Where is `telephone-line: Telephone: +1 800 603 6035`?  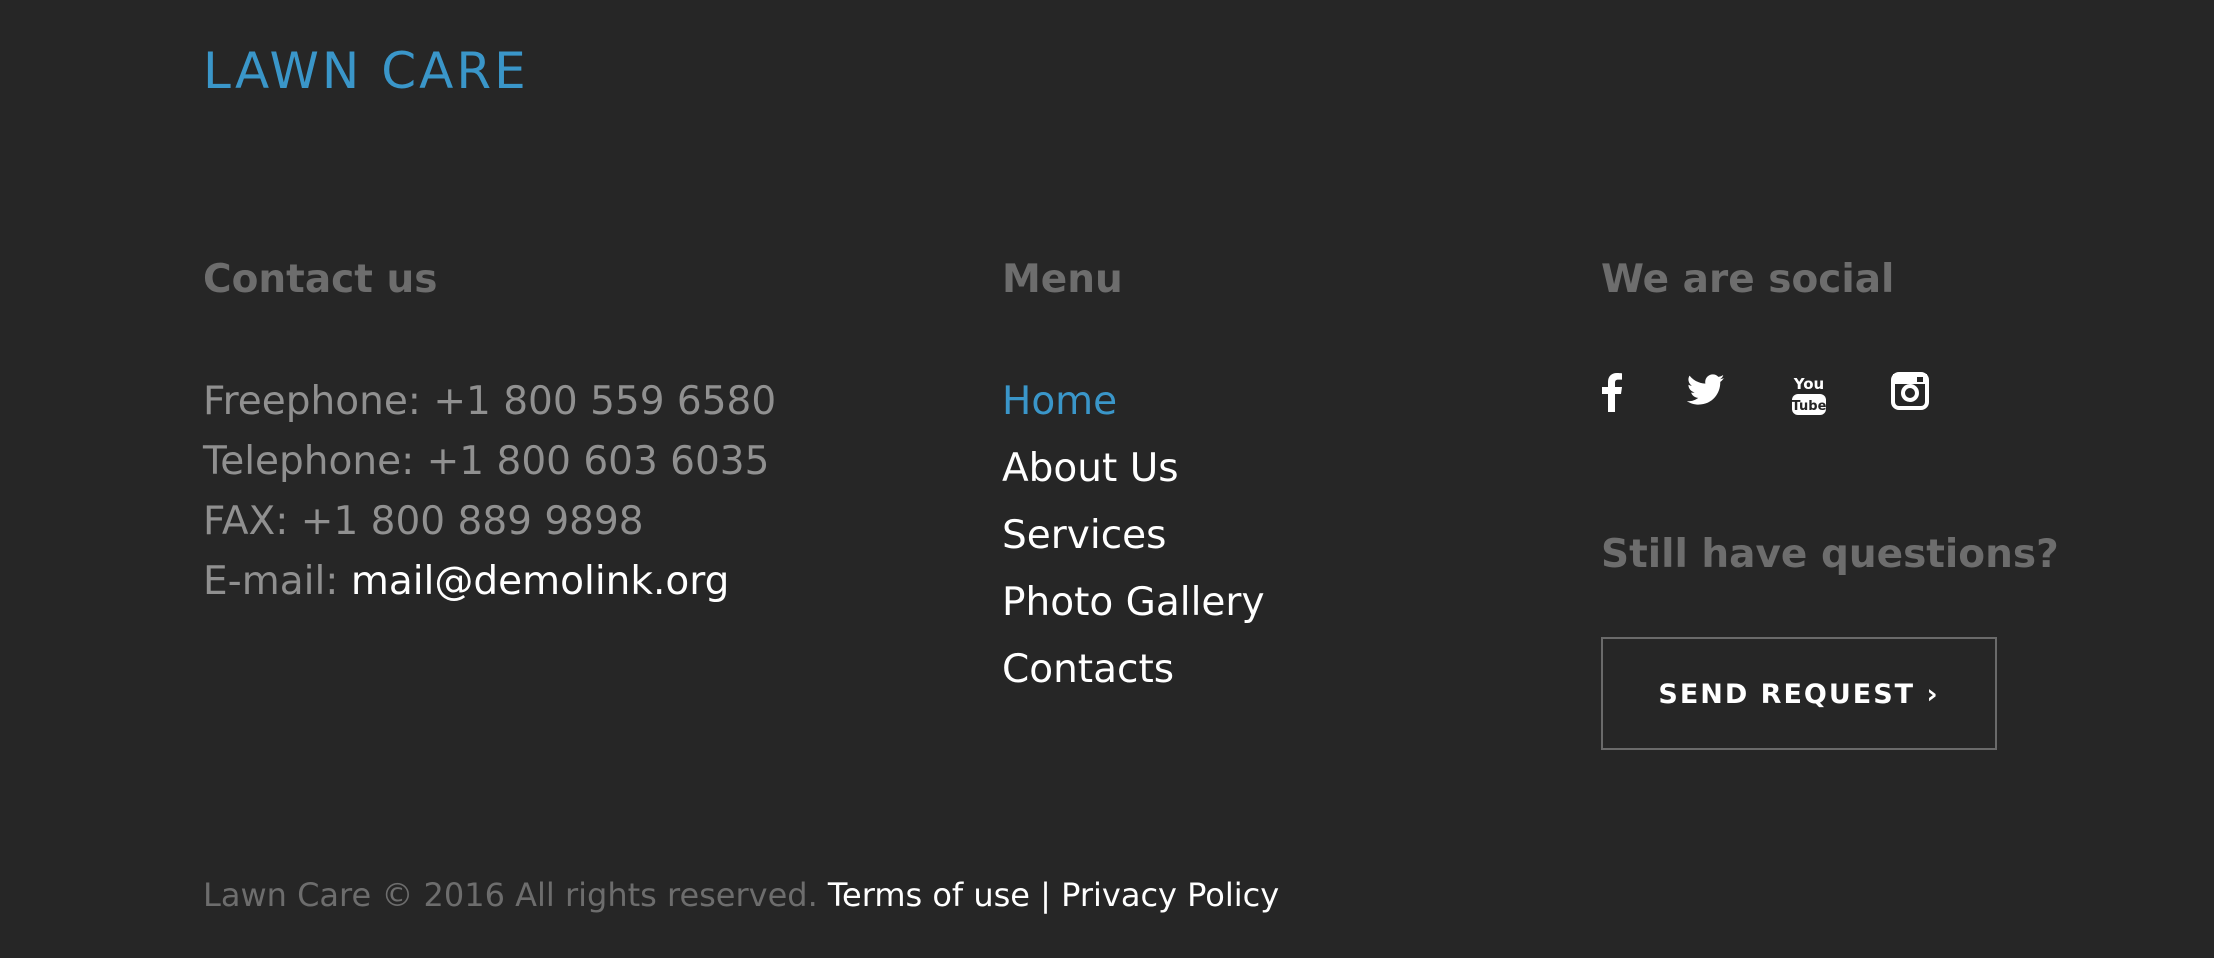 telephone-line: Telephone: +1 800 603 6035 is located at coordinates (489, 462).